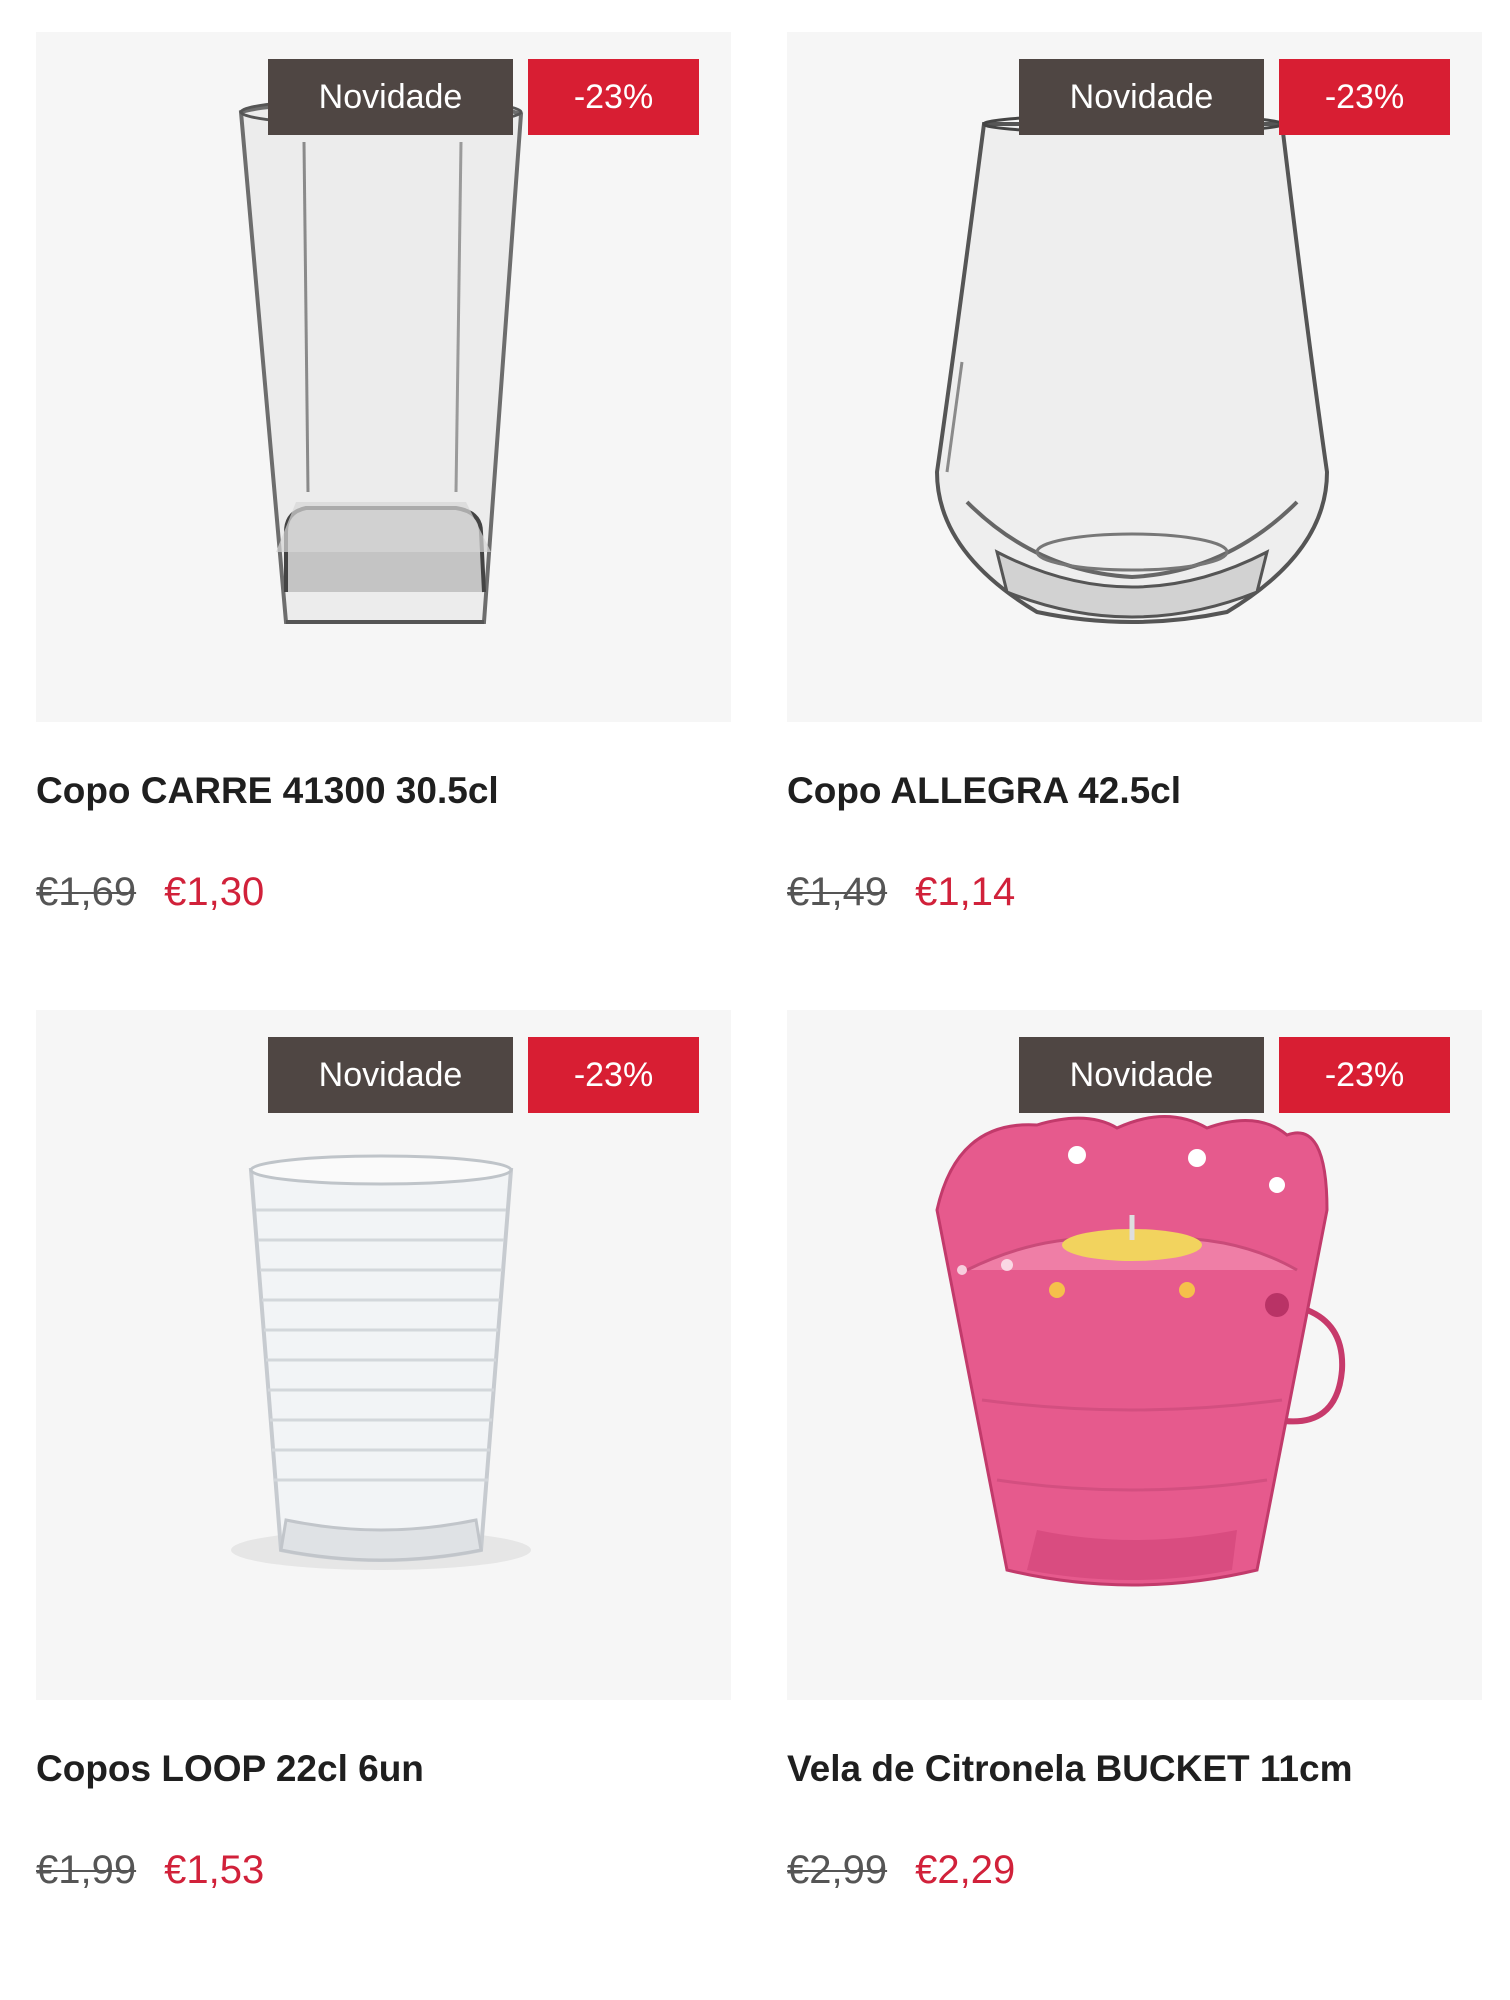 The image size is (1510, 2000). I want to click on old-price: €1,99, so click(86, 1870).